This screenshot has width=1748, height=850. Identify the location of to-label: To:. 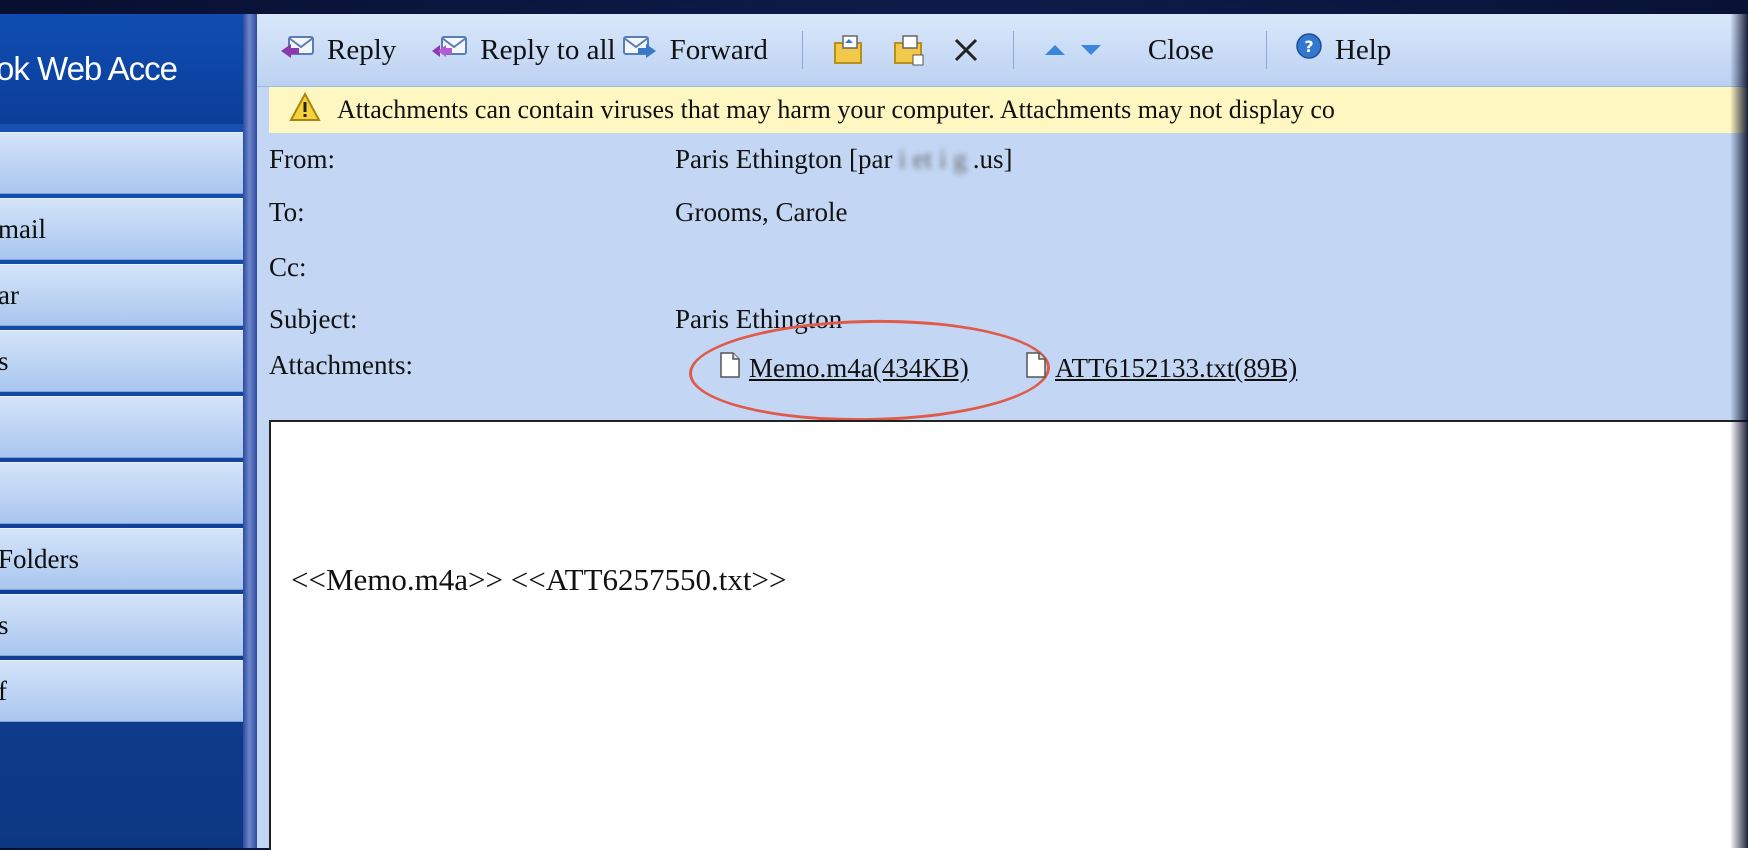
(287, 212).